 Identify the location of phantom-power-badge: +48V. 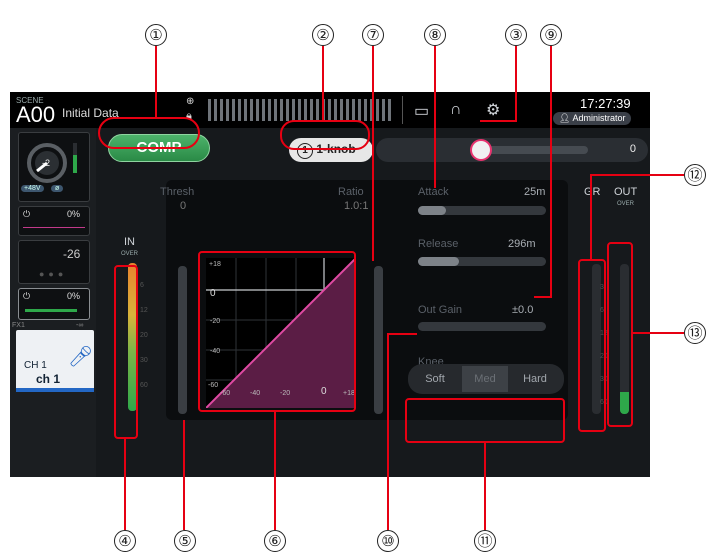
(32, 188).